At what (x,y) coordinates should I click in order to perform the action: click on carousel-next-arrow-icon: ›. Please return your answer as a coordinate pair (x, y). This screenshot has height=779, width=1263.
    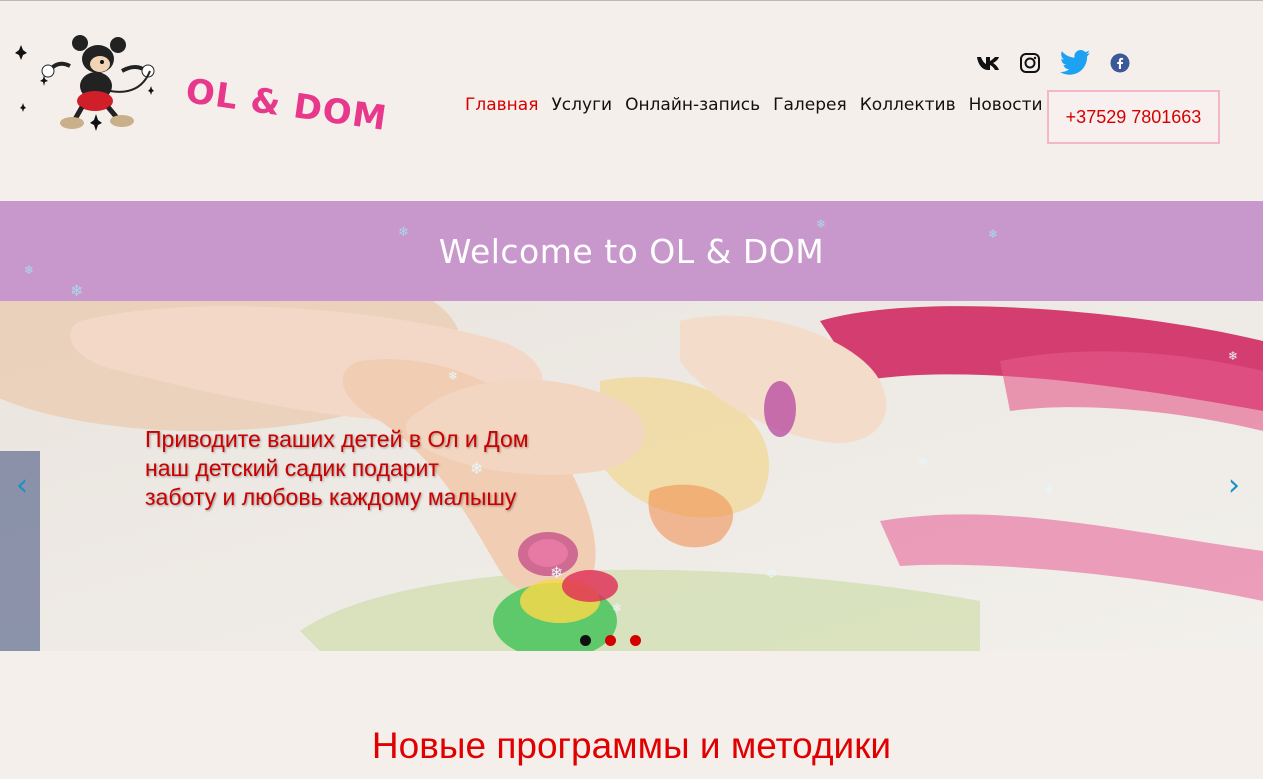
    Looking at the image, I should click on (1234, 486).